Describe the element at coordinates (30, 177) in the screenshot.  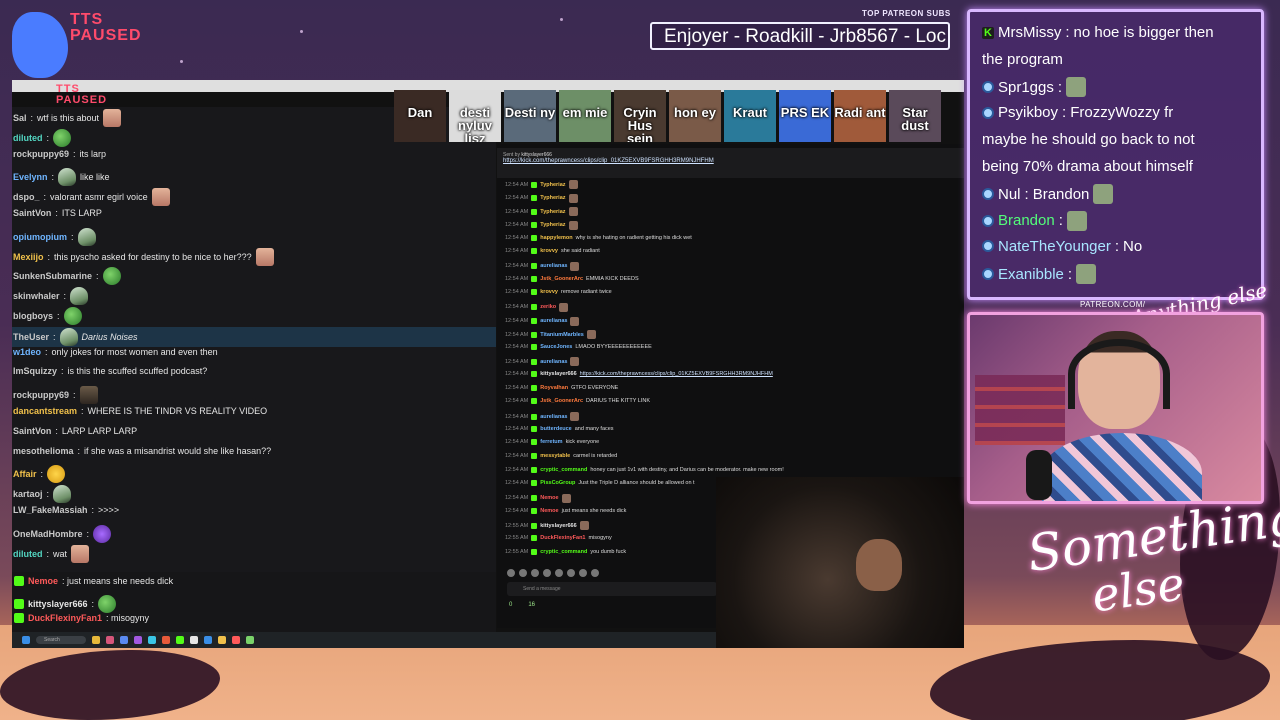
I see `chat-username: Evelynn` at that location.